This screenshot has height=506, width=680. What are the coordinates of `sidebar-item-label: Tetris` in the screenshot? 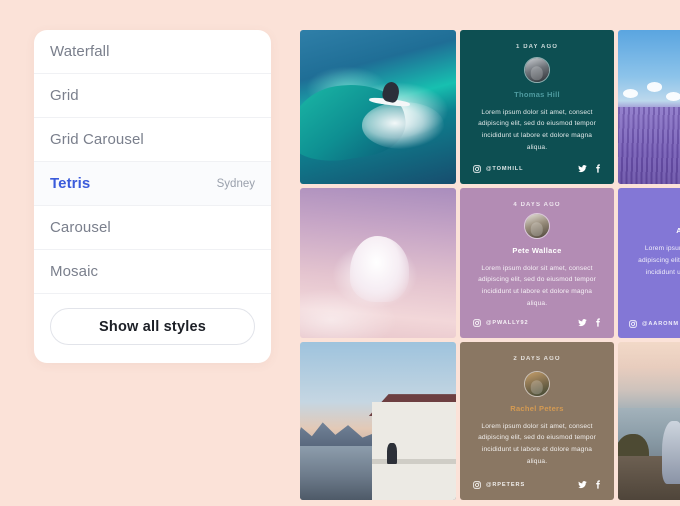 It's located at (70, 183).